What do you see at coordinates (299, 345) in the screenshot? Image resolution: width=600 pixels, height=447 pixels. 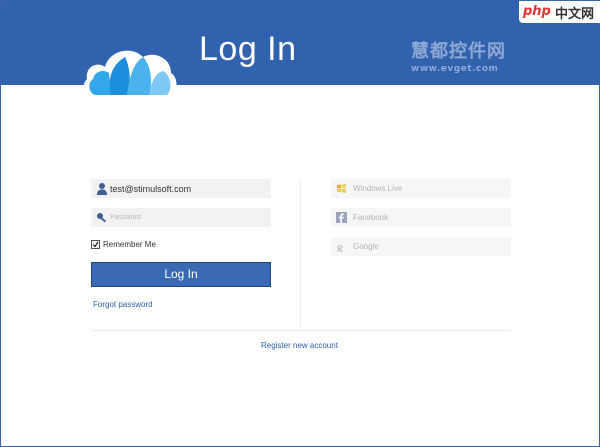 I see `register-link: Register new account` at bounding box center [299, 345].